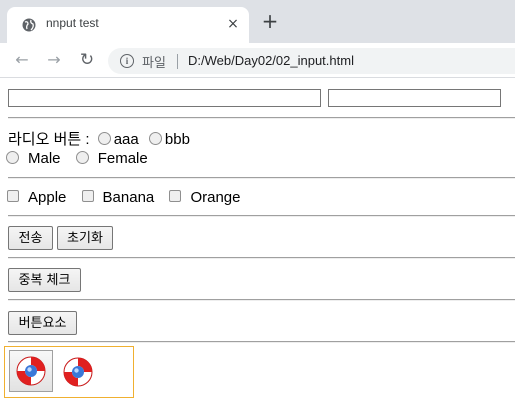 The image size is (515, 411). Describe the element at coordinates (42, 323) in the screenshot. I see `button-element: 버튼요소` at that location.